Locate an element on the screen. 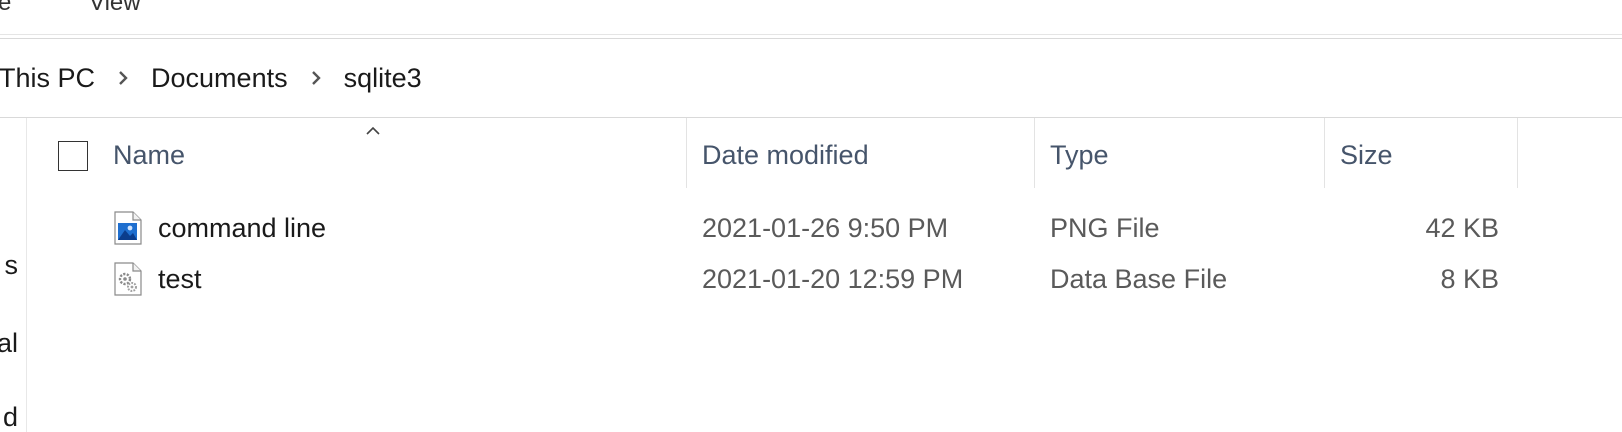 The image size is (1622, 432). breadcrumb-sqlite3: sqlite3 is located at coordinates (383, 78).